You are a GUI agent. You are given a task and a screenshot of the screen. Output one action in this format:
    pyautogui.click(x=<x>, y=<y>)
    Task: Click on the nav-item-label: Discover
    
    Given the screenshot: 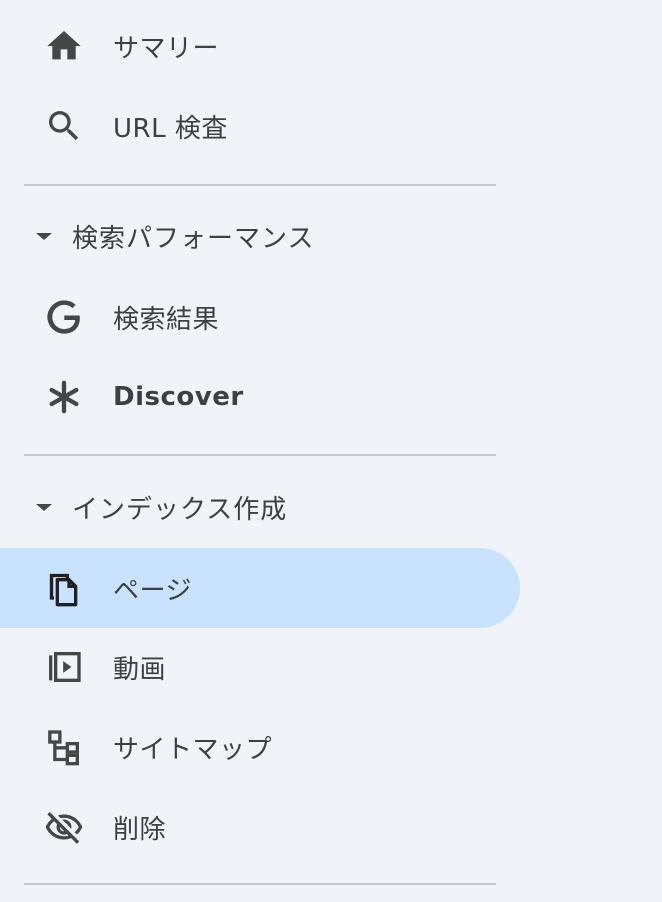 What is the action you would take?
    pyautogui.click(x=178, y=397)
    